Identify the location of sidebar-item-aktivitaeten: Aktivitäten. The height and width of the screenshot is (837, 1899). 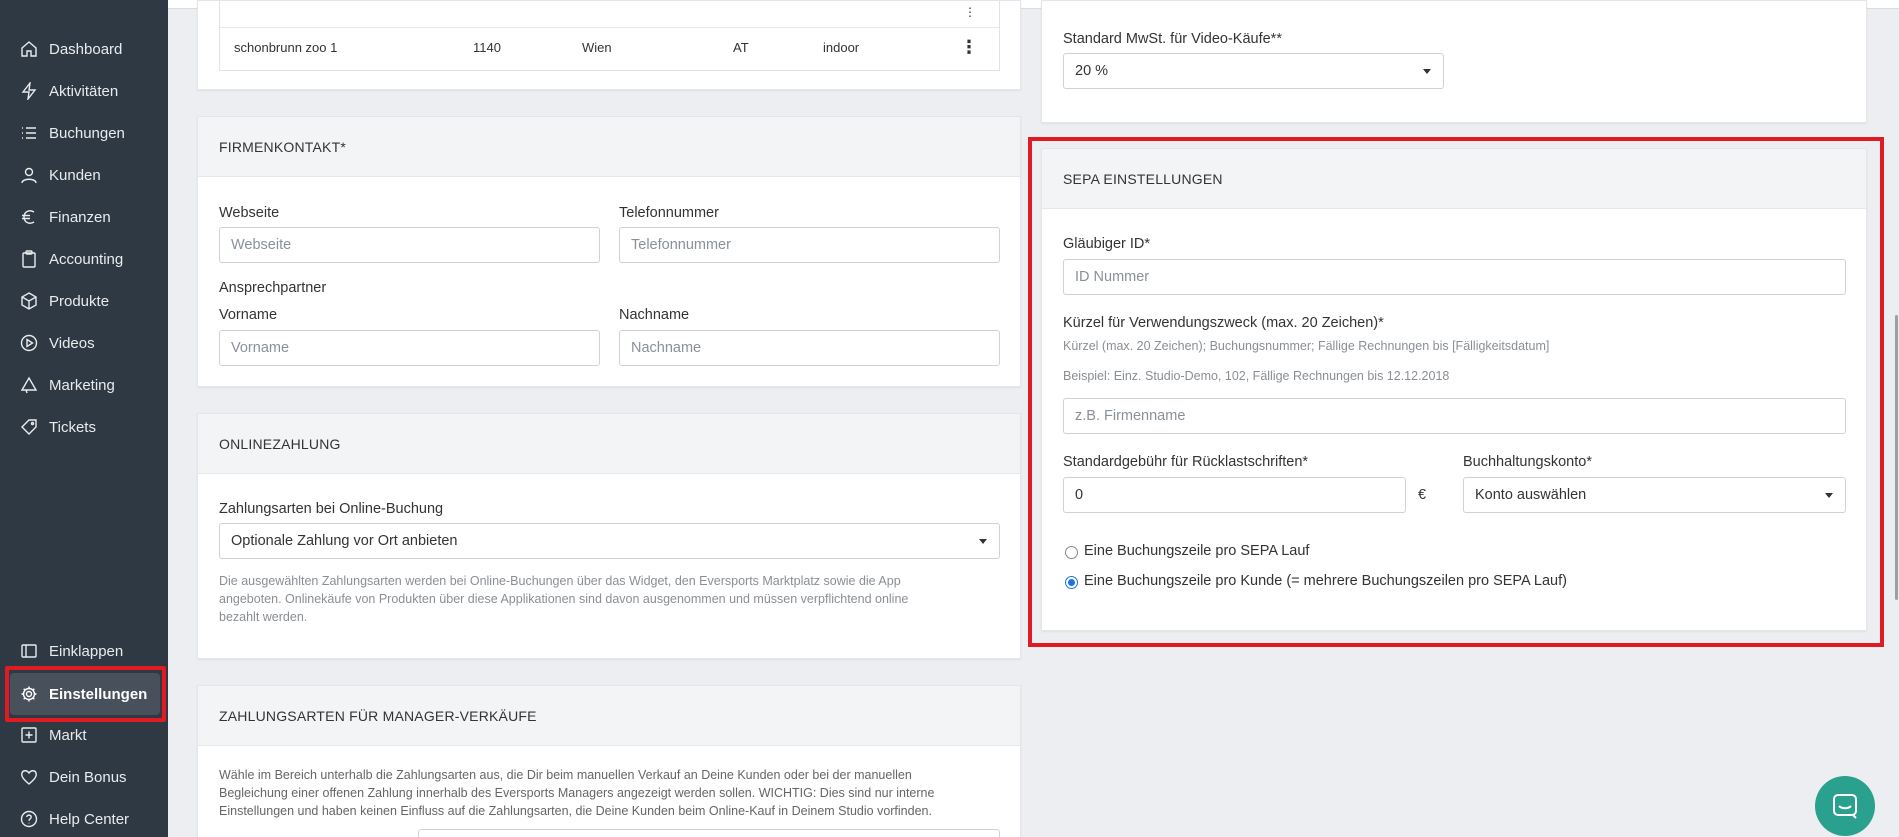
(84, 91).